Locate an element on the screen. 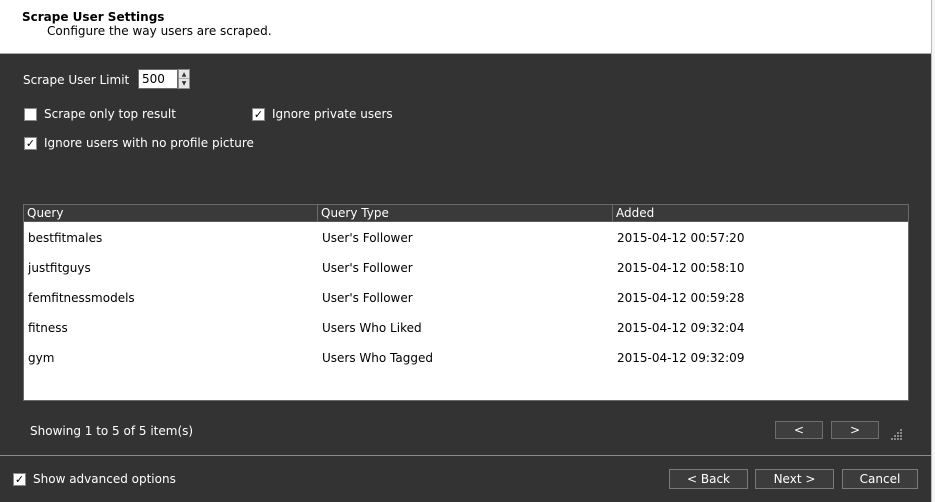  next-page-button: > is located at coordinates (855, 430).